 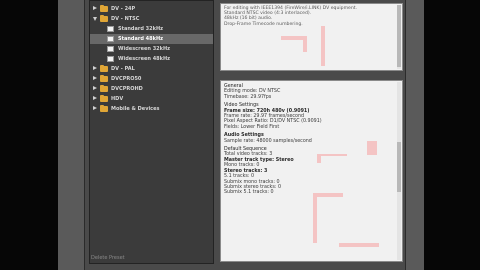 I want to click on tree-item-label: DVCPROHD, so click(x=127, y=89).